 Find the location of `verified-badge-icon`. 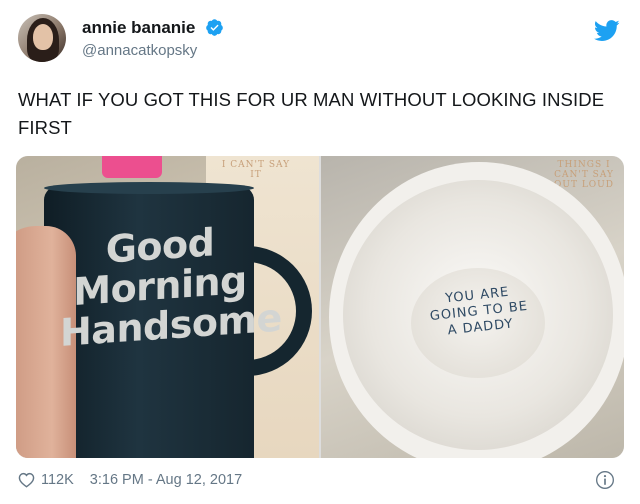

verified-badge-icon is located at coordinates (214, 27).